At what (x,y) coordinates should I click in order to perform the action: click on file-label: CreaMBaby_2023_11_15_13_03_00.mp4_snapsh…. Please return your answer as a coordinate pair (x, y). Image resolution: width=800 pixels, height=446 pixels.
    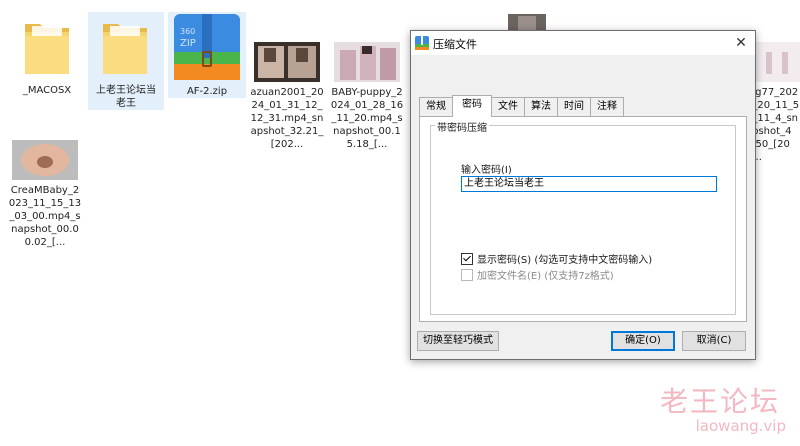
    Looking at the image, I should click on (45, 216).